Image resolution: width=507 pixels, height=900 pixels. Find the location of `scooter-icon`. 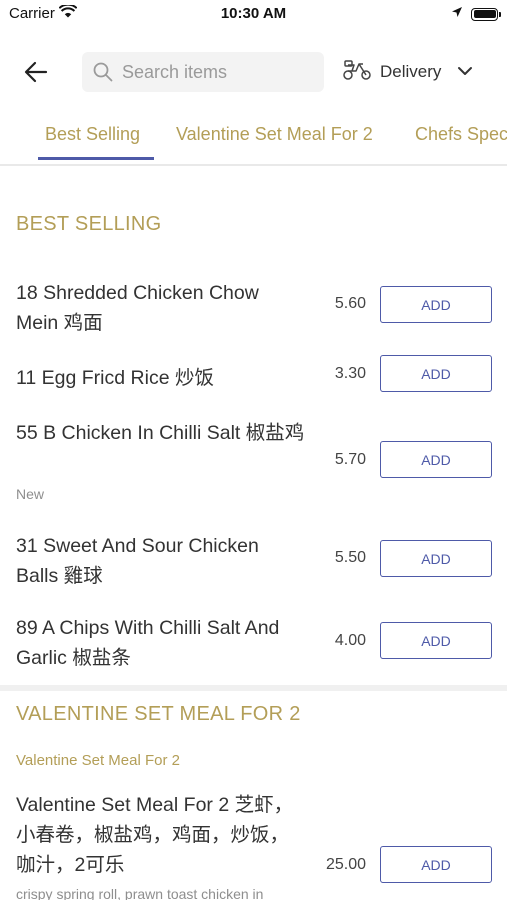

scooter-icon is located at coordinates (357, 72).